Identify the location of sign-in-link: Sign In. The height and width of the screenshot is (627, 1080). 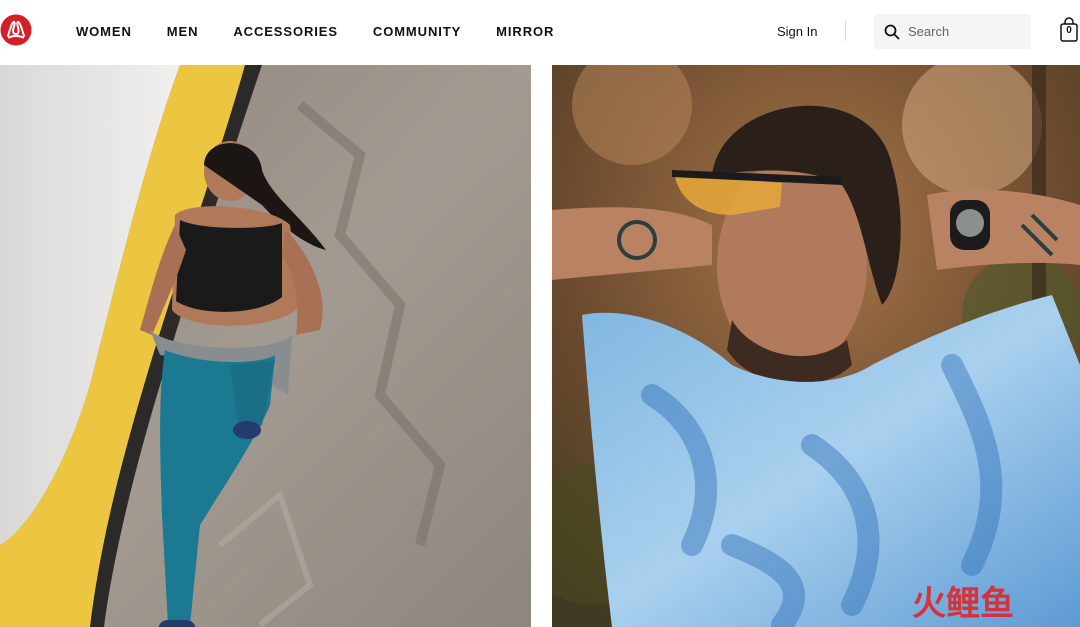
(797, 31).